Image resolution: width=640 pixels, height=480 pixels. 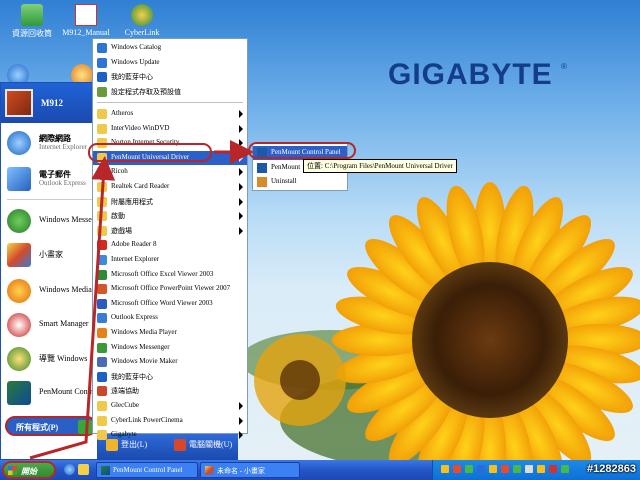 I want to click on internet-explorer-icon, so click(x=69, y=469).